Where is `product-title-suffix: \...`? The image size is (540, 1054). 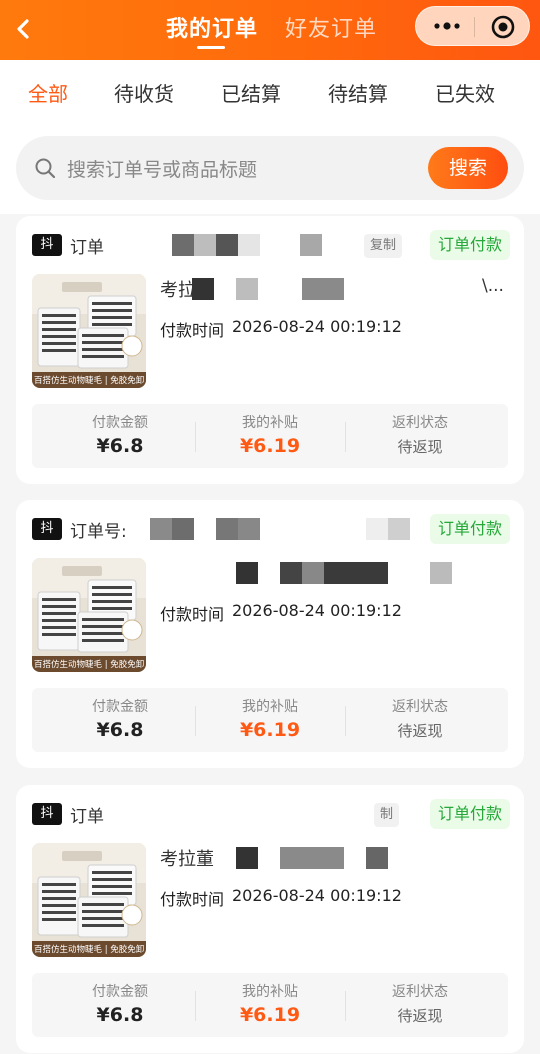 product-title-suffix: \... is located at coordinates (493, 286).